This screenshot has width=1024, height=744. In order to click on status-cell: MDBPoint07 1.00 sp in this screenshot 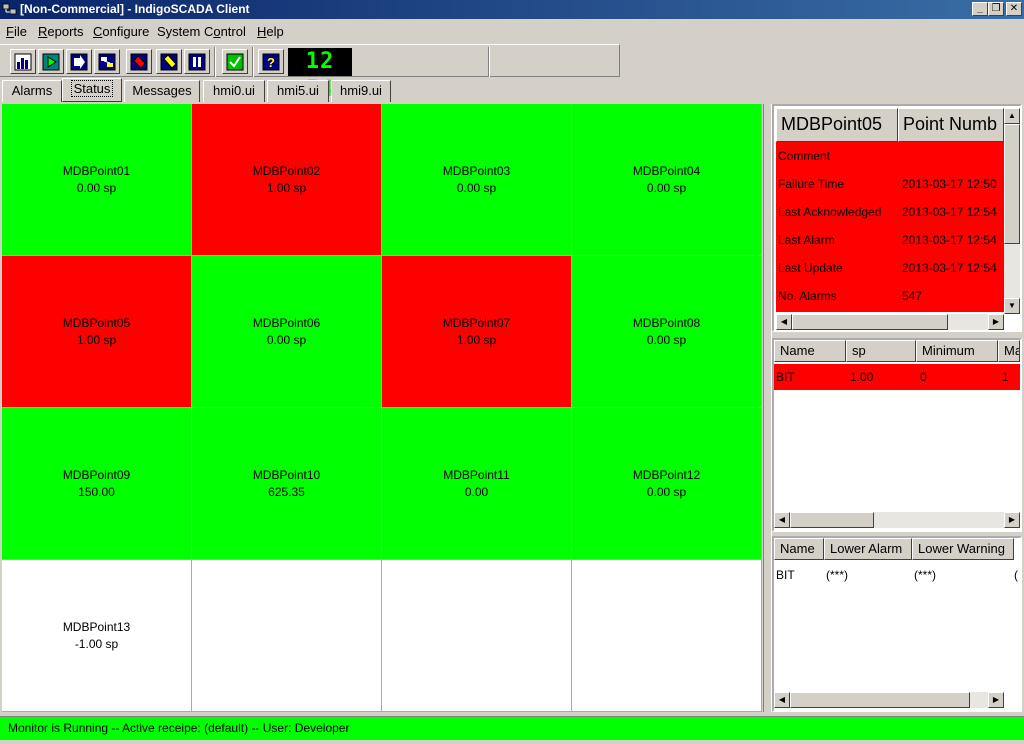, I will do `click(477, 332)`.